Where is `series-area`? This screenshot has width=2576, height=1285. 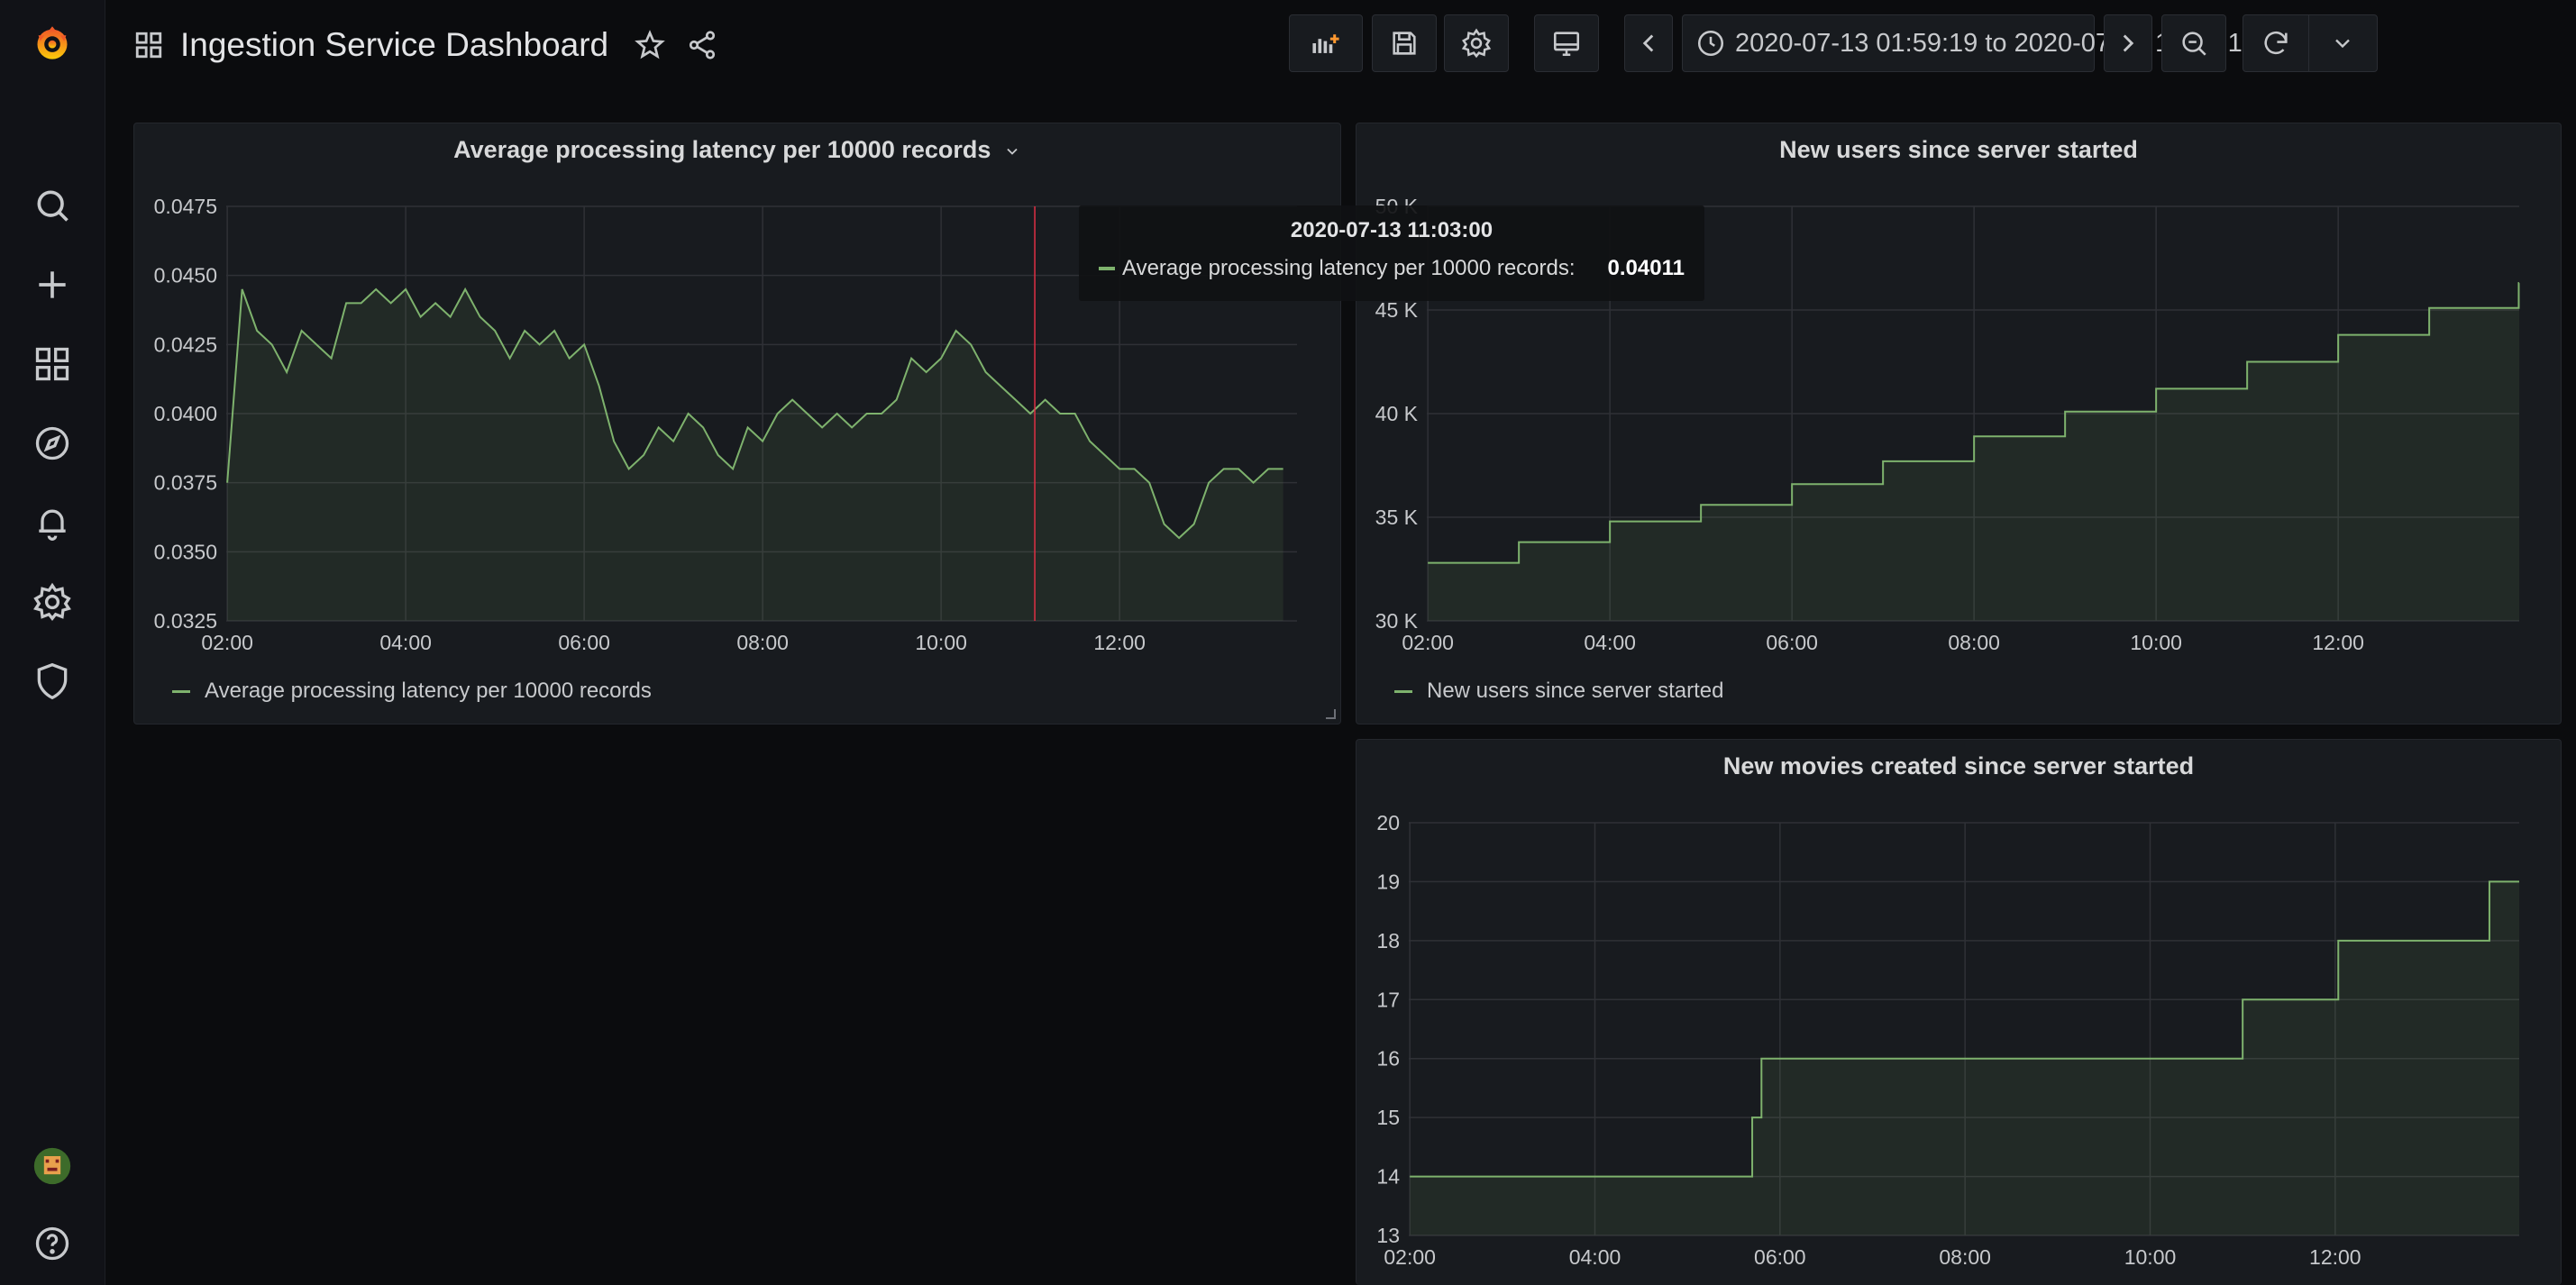 series-area is located at coordinates (755, 455).